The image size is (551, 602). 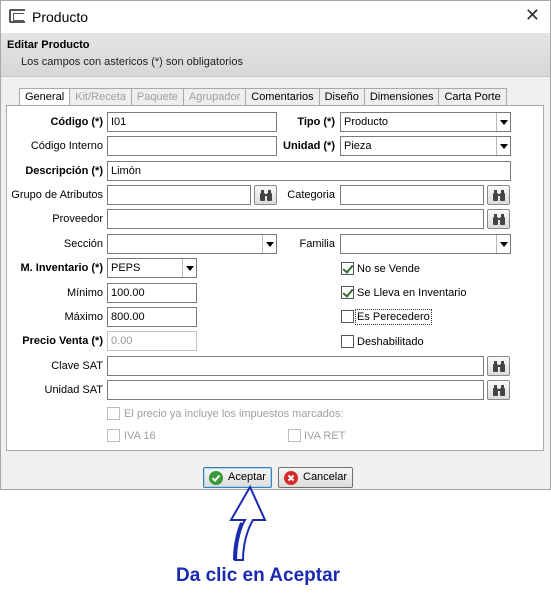 What do you see at coordinates (275, 17) in the screenshot?
I see `title-bar: Producto ✕` at bounding box center [275, 17].